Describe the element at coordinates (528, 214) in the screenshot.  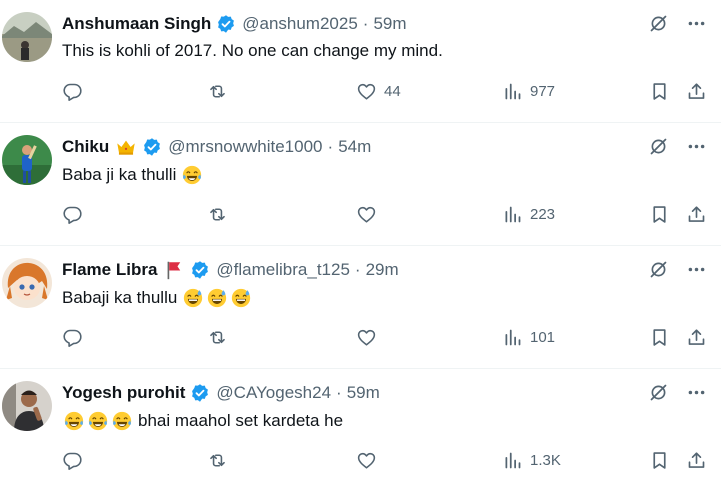
I see `views-button: 223` at that location.